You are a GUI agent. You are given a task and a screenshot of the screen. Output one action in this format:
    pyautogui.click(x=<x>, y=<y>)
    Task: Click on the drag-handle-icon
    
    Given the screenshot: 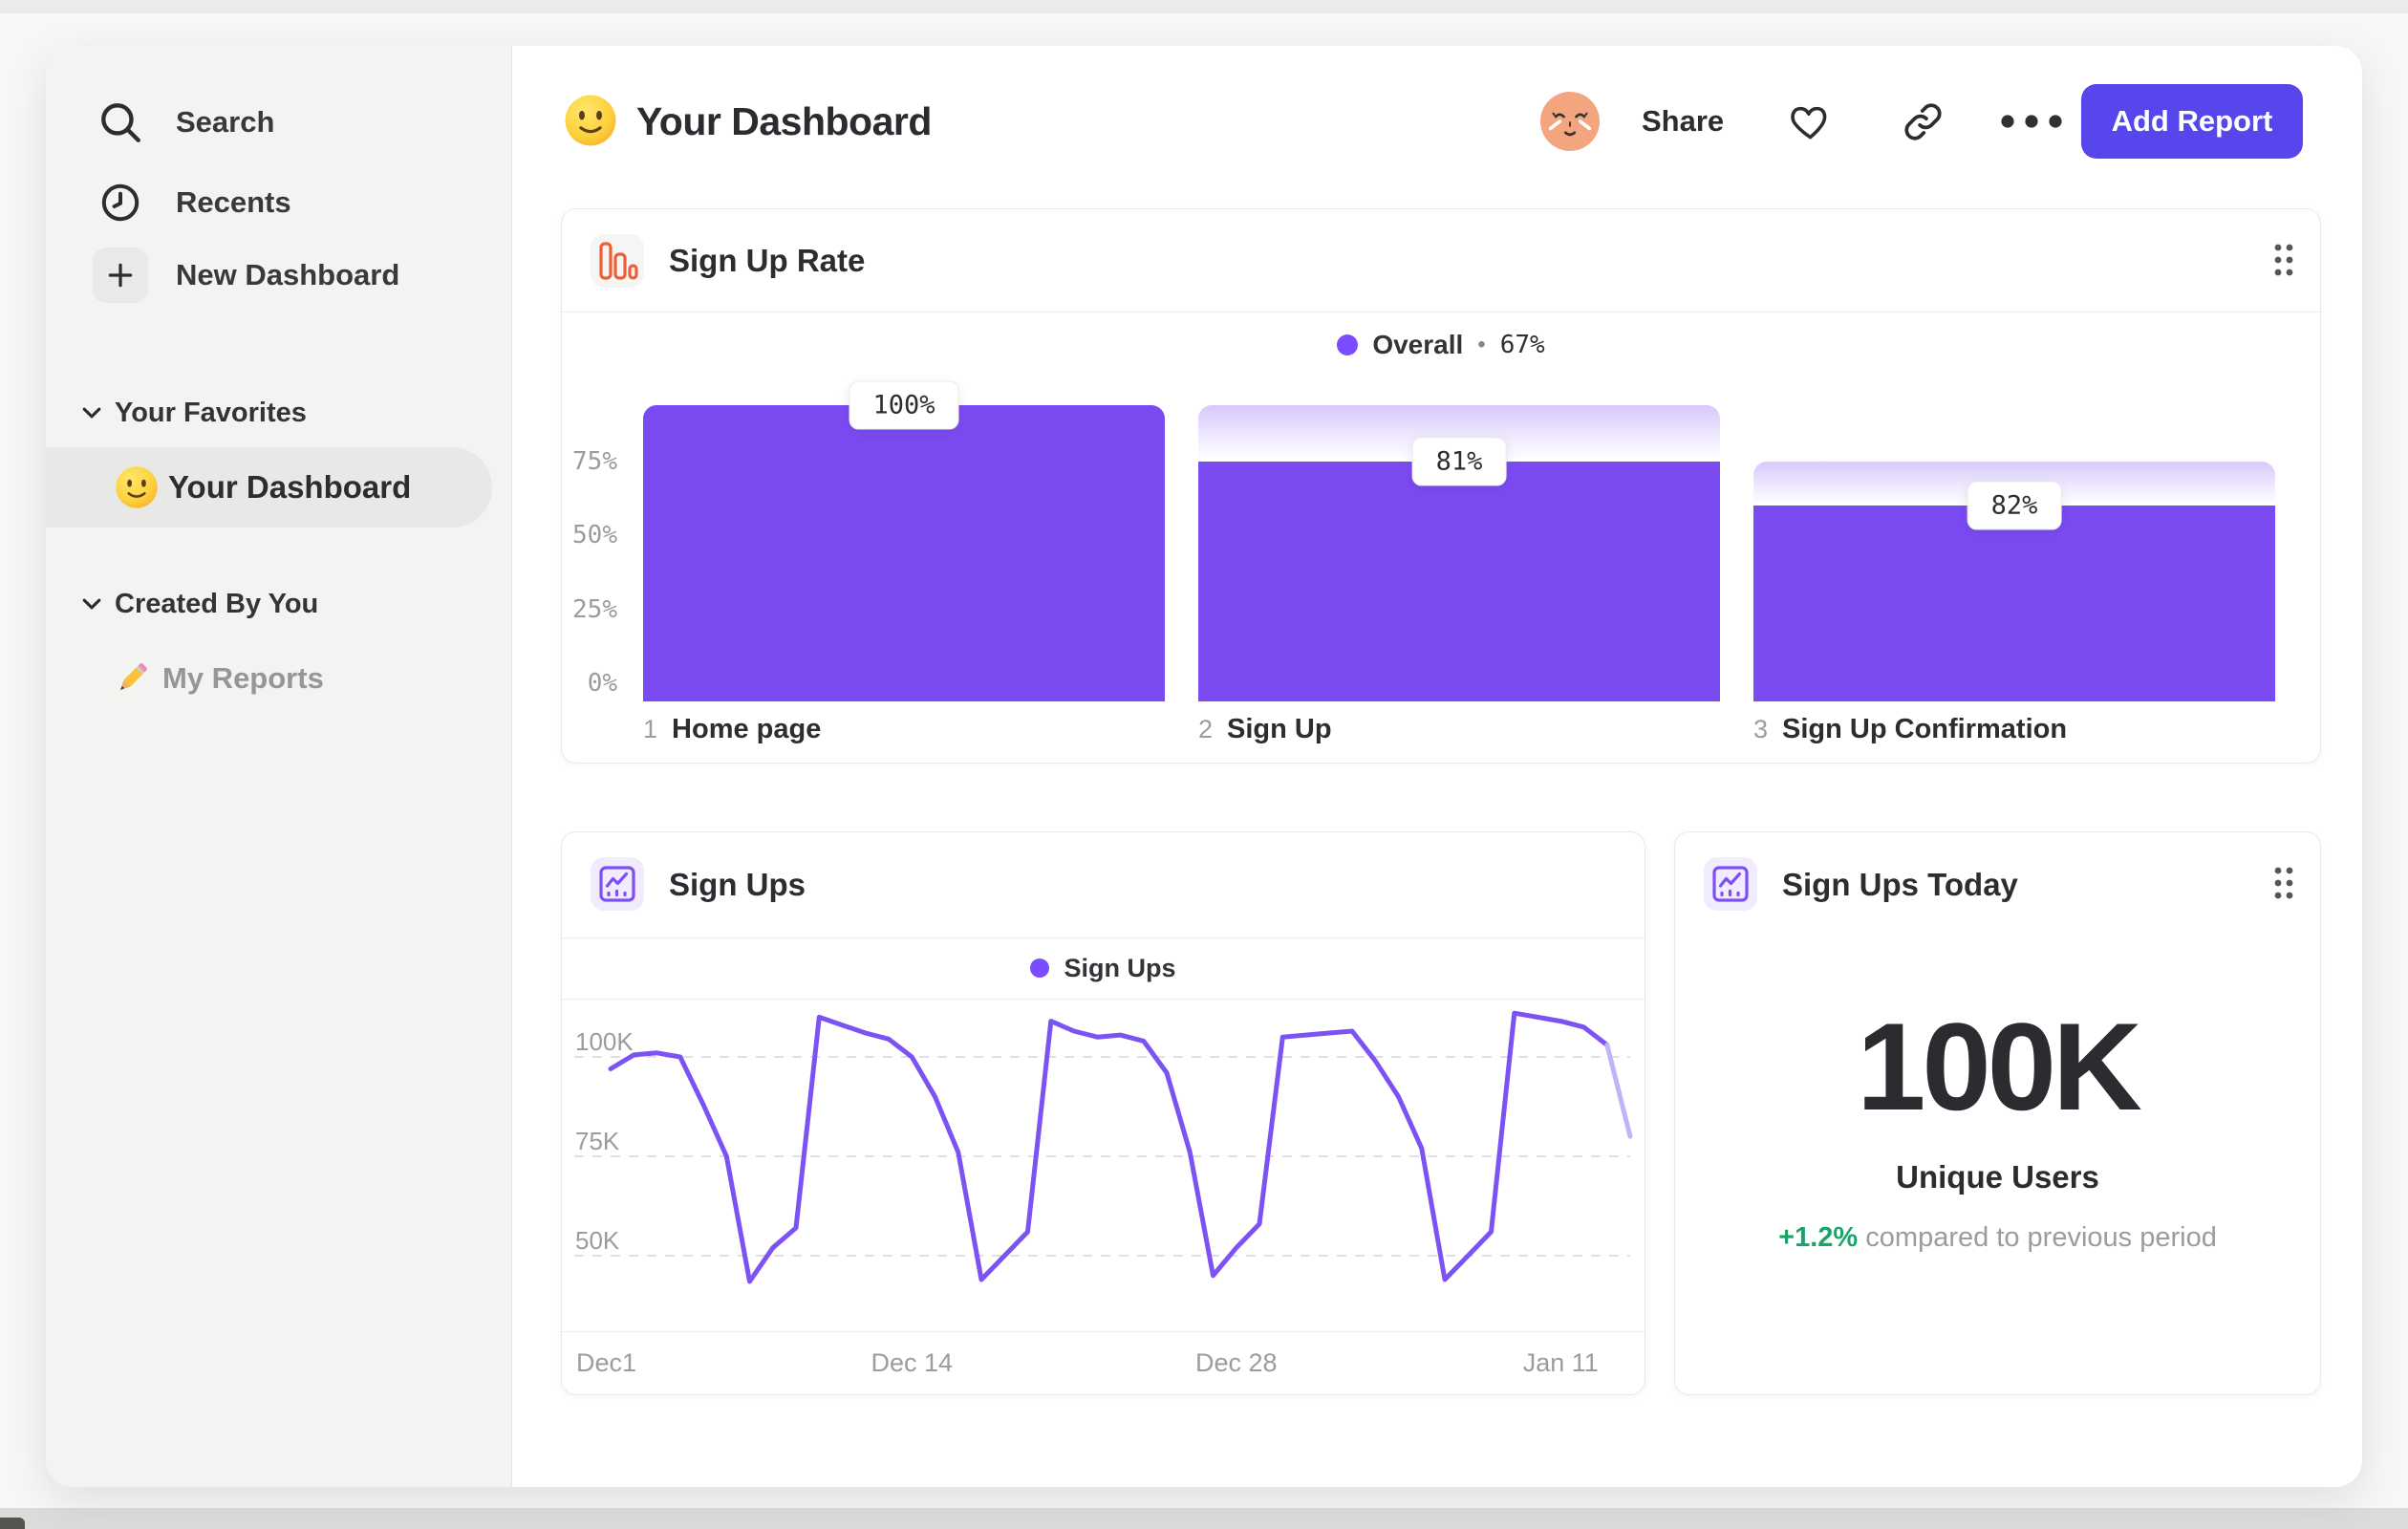 What is the action you would take?
    pyautogui.click(x=2284, y=883)
    